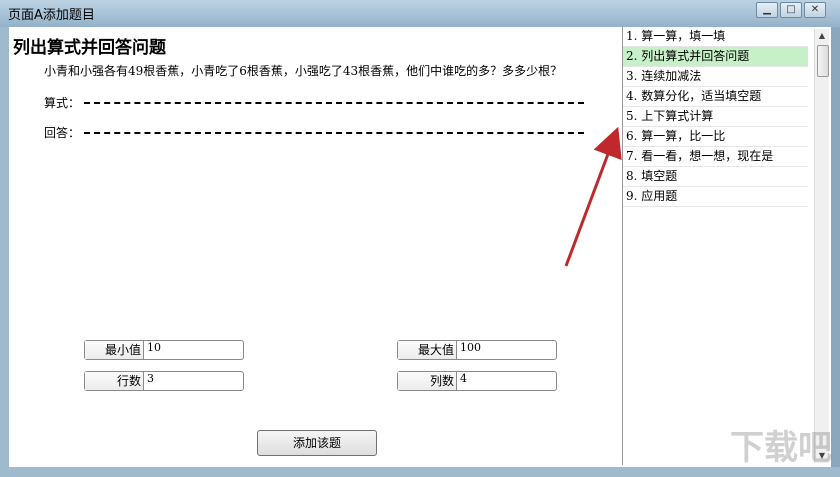 The width and height of the screenshot is (840, 477). What do you see at coordinates (506, 381) in the screenshot?
I see `cols-input: 4` at bounding box center [506, 381].